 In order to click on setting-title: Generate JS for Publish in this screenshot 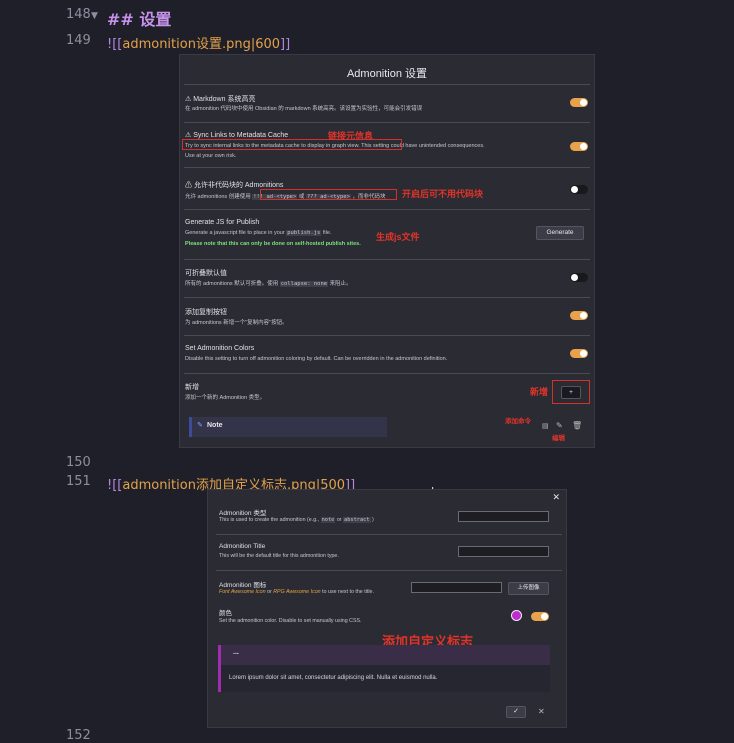, I will do `click(222, 222)`.